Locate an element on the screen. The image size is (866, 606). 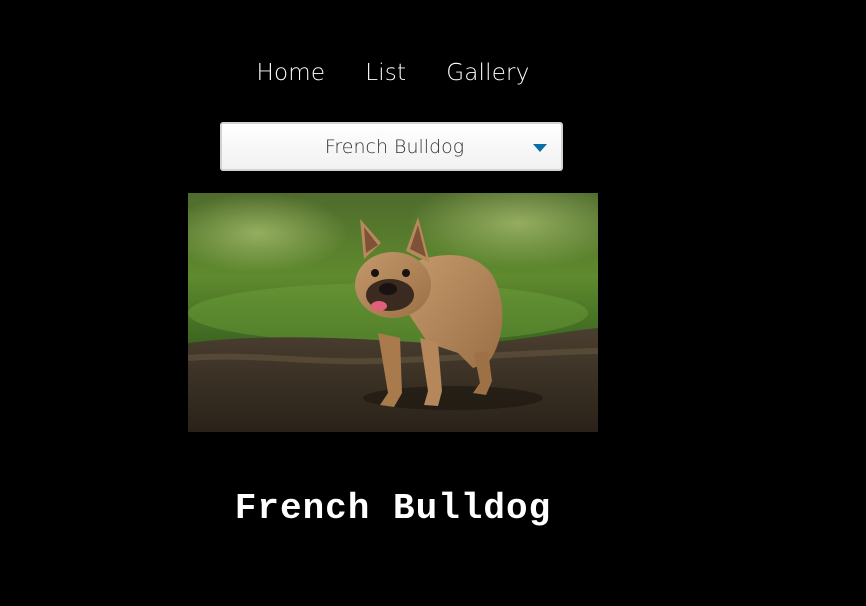
nav-link-list: List is located at coordinates (385, 73).